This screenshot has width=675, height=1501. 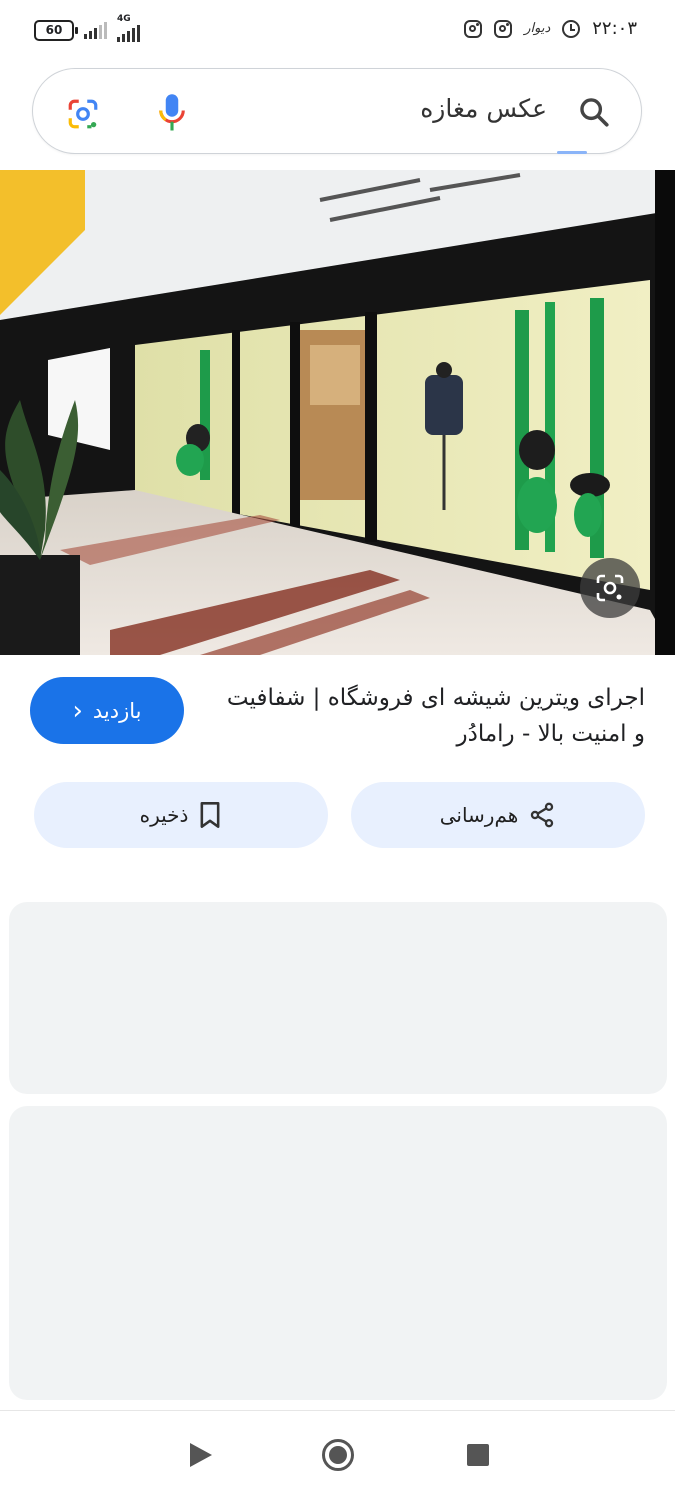 I want to click on bookmark-icon, so click(x=210, y=815).